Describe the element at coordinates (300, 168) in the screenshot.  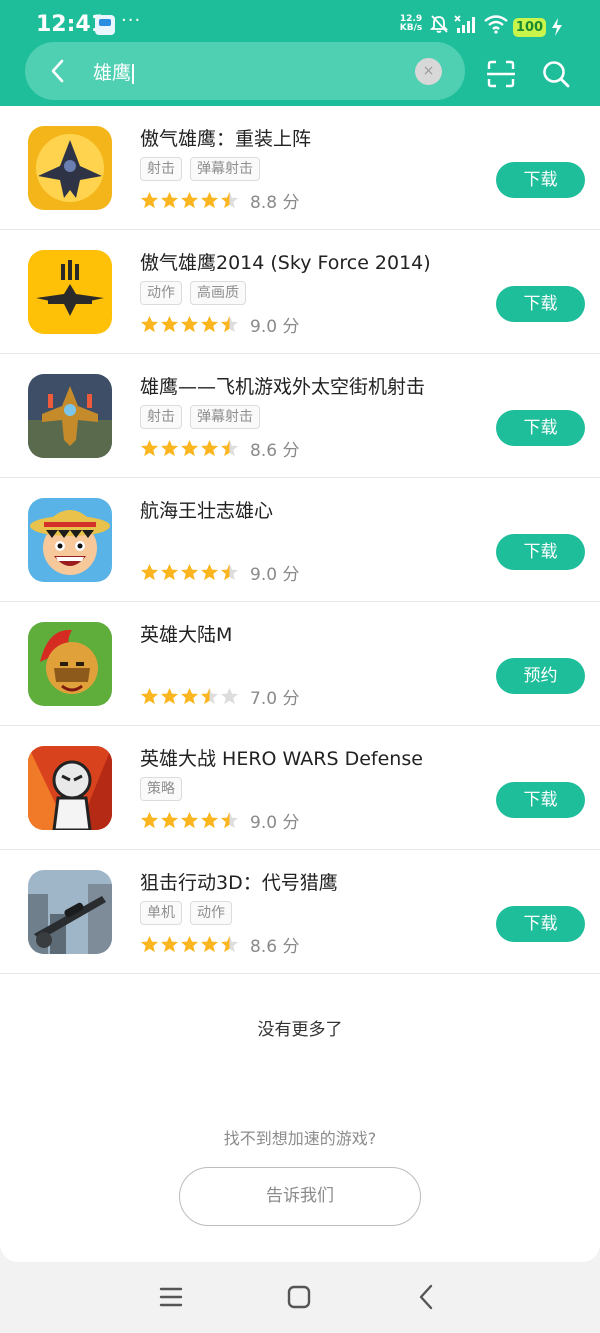
I see `game-row-1: 傲气雄鹰：重装上阵 射击 弹幕射击 8.8 分 下载` at that location.